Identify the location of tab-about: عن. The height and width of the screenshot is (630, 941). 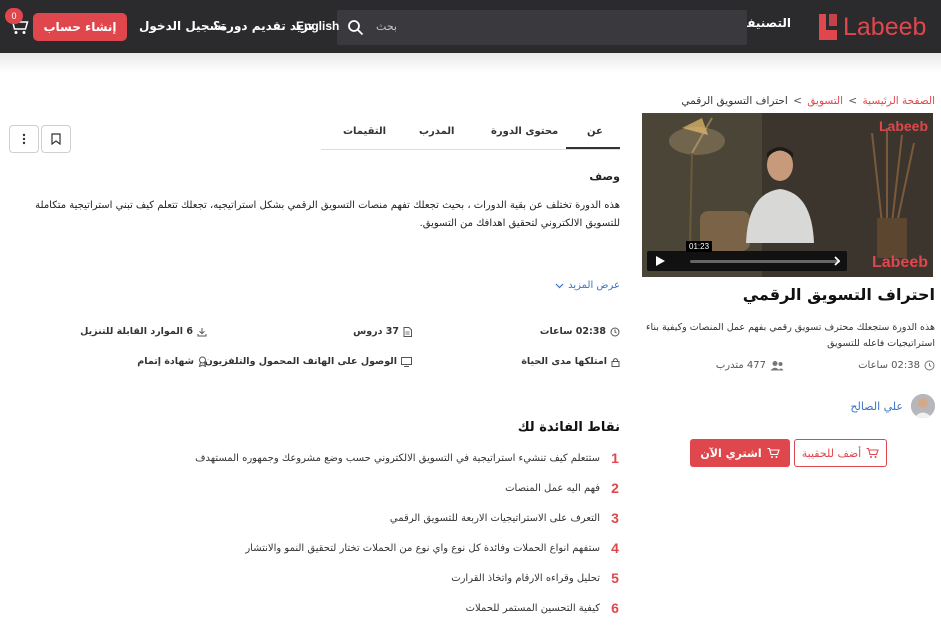
(595, 131).